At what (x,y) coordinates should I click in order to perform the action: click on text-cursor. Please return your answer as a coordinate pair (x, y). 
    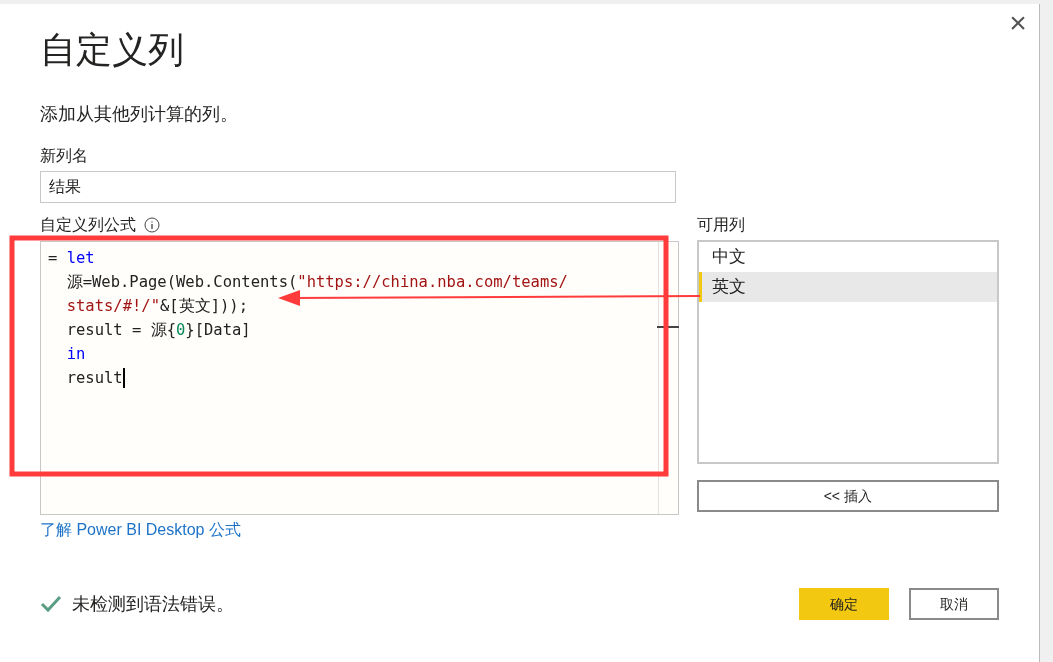
    Looking at the image, I should click on (123, 378).